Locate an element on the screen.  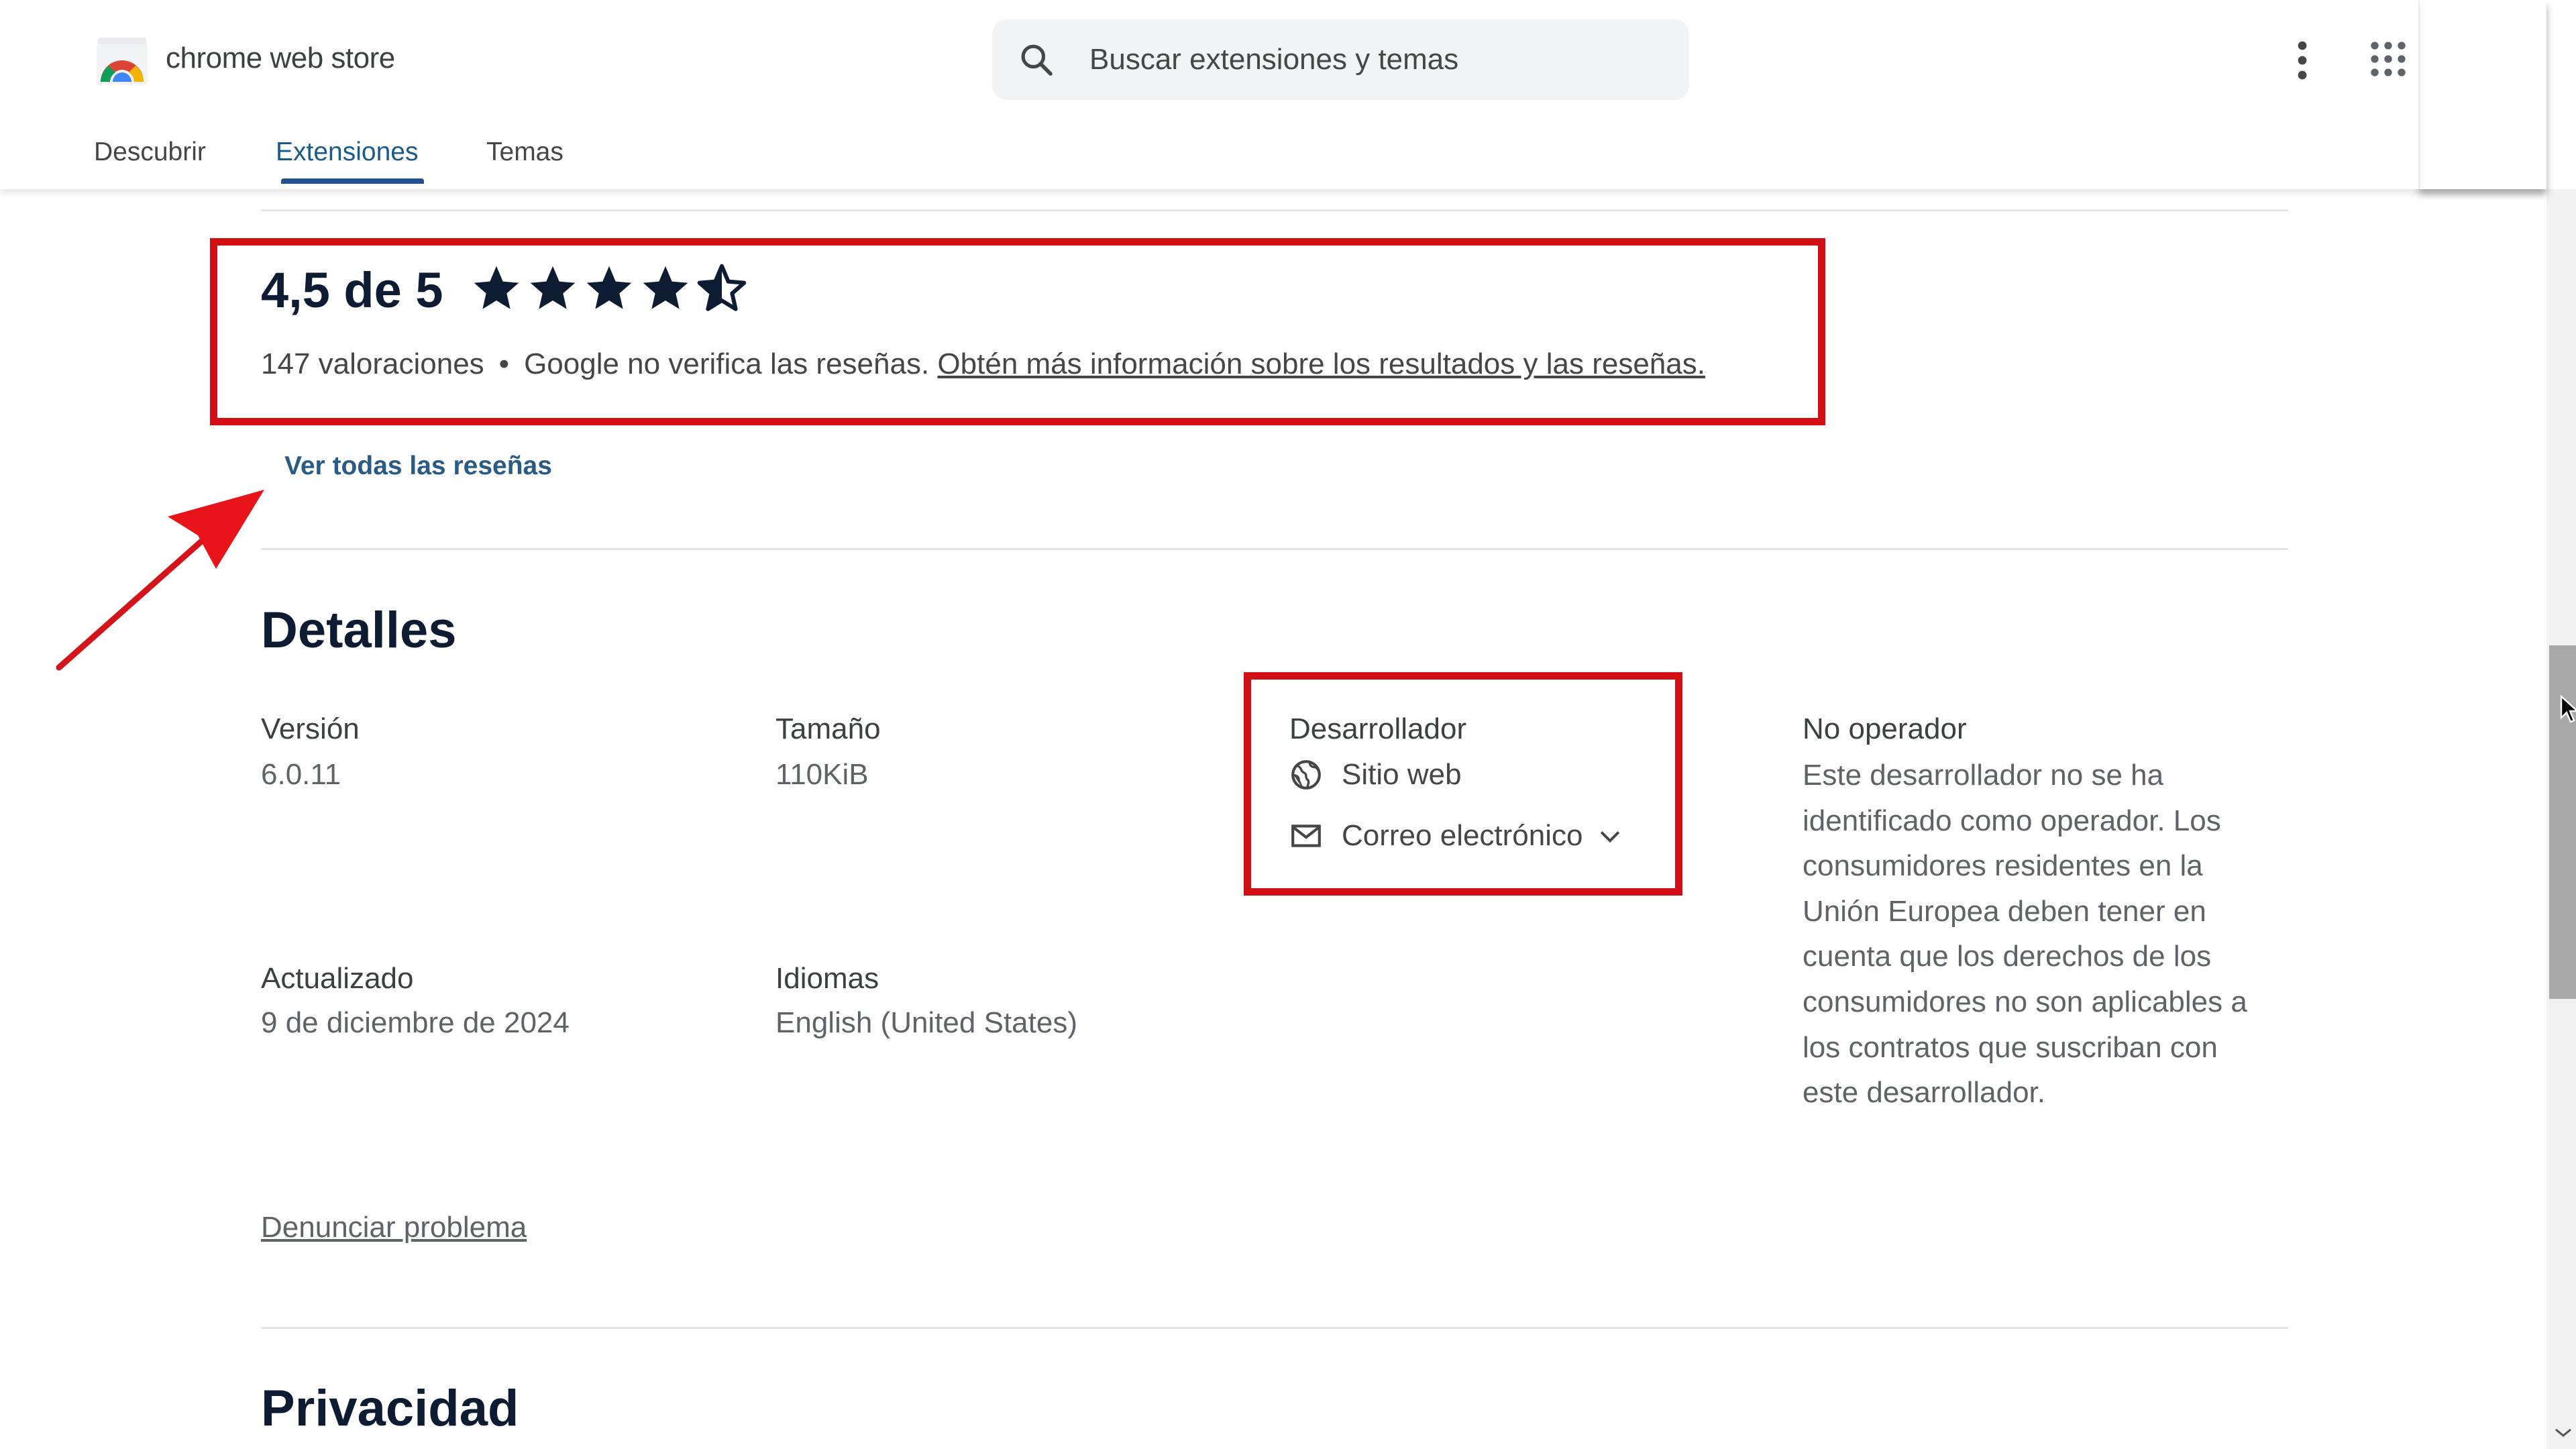
globe-icon is located at coordinates (1306, 775).